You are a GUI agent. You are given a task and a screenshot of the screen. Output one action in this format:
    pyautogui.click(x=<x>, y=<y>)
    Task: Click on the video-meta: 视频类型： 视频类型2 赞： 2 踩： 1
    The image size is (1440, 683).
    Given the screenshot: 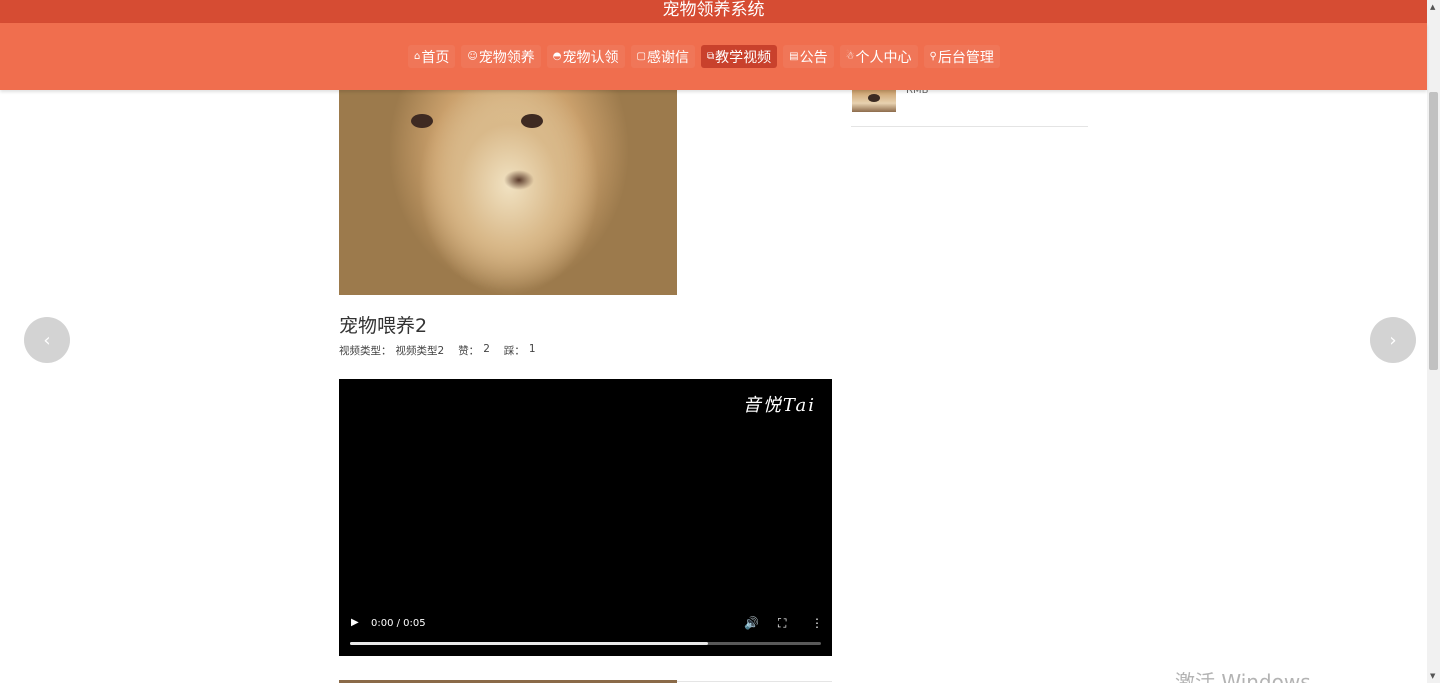 What is the action you would take?
    pyautogui.click(x=437, y=350)
    